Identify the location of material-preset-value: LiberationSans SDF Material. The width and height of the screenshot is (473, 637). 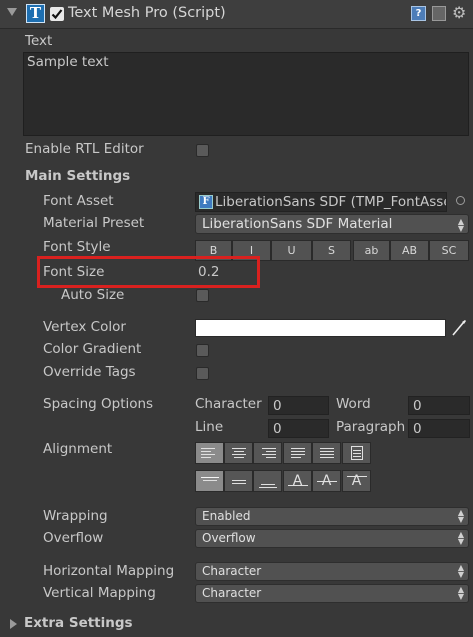
(297, 224).